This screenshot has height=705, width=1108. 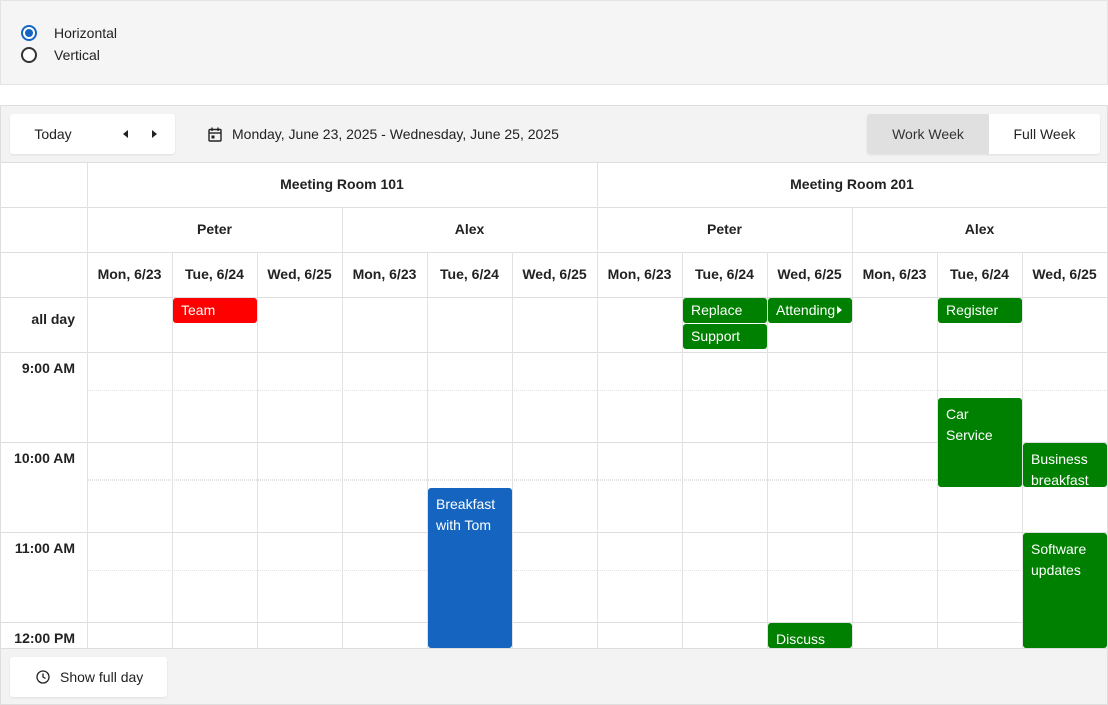 What do you see at coordinates (29, 33) in the screenshot?
I see `radio-button-horizontal` at bounding box center [29, 33].